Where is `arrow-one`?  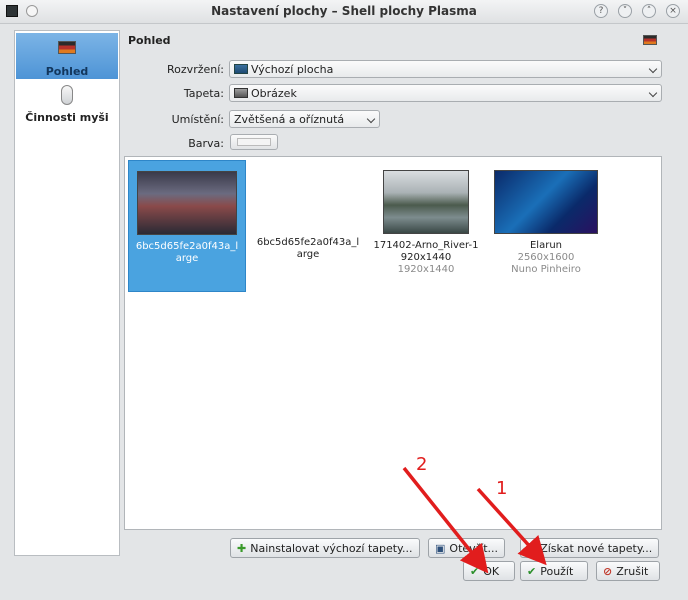
arrow-one is located at coordinates (511, 526).